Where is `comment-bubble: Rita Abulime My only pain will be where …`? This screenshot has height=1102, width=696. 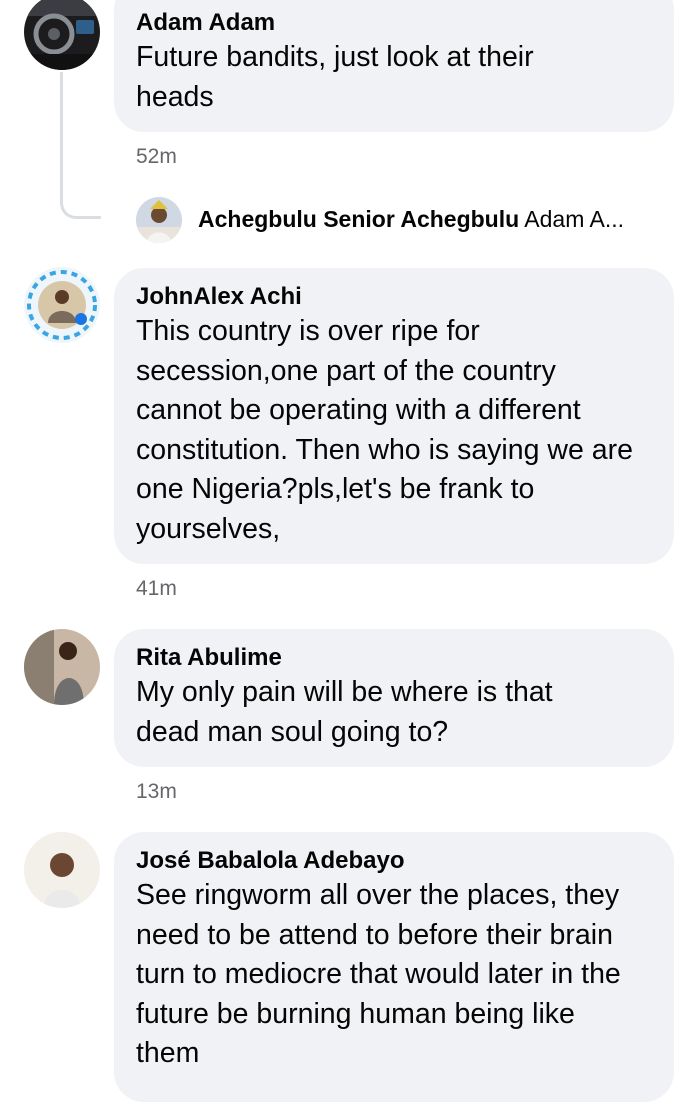 comment-bubble: Rita Abulime My only pain will be where … is located at coordinates (394, 698).